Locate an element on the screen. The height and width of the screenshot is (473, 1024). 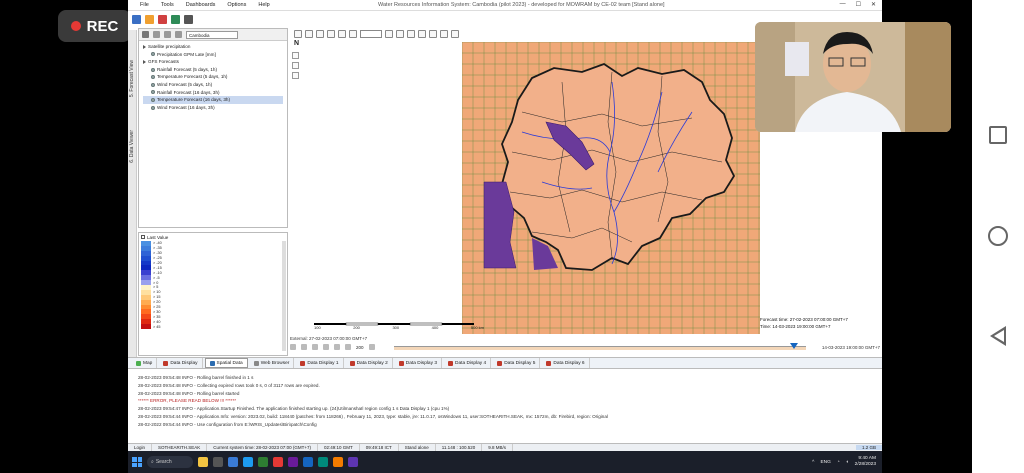
main-toolbar is located at coordinates (208, 19).